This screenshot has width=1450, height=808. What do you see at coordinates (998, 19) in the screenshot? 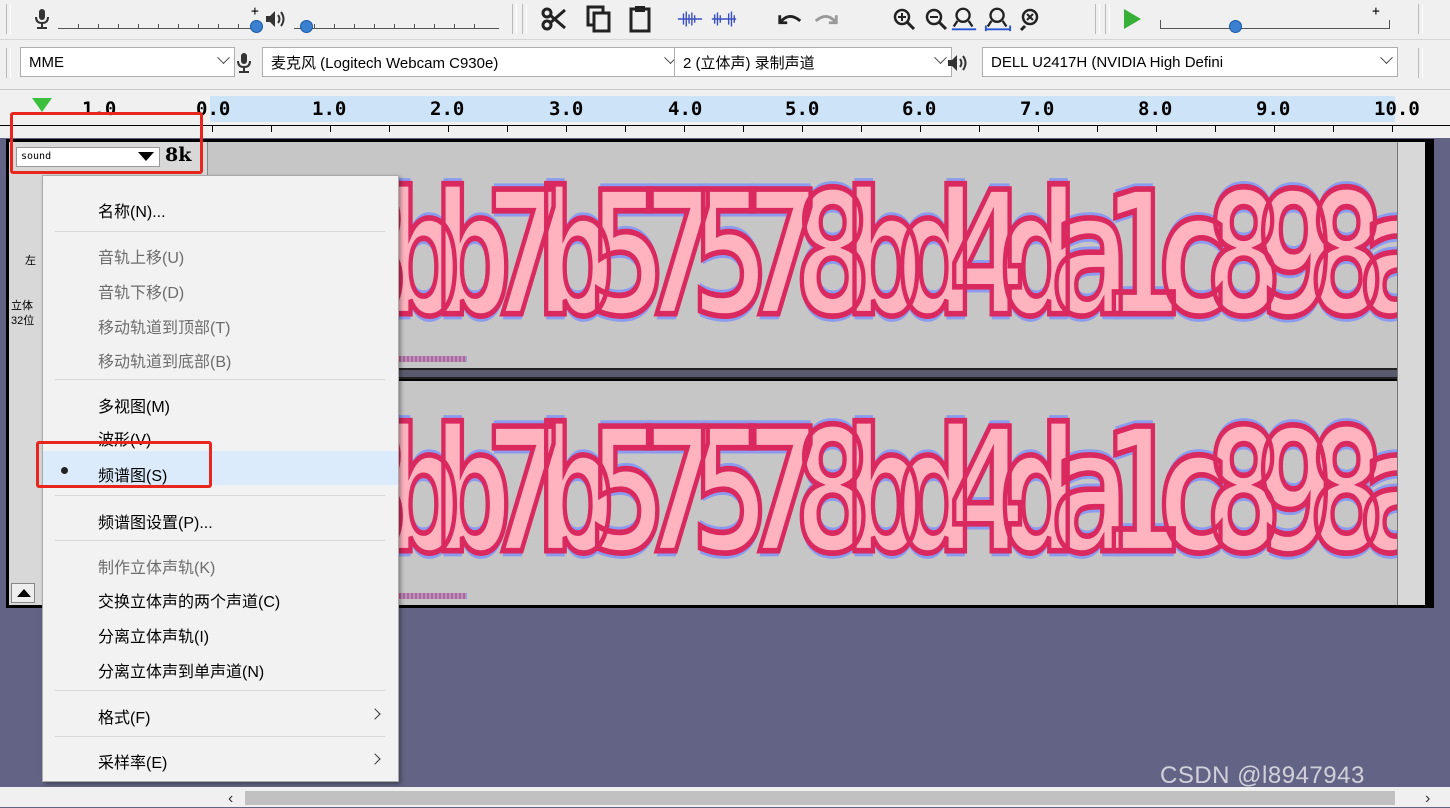
I see `fit-project-icon` at bounding box center [998, 19].